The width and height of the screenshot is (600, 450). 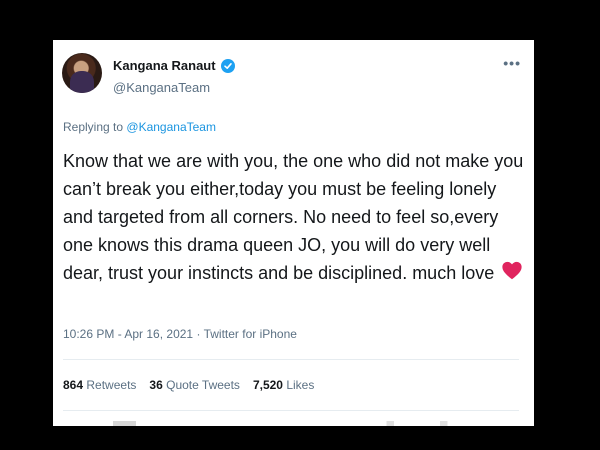 I want to click on retweets-stat: 864 Retweets, so click(x=99, y=385).